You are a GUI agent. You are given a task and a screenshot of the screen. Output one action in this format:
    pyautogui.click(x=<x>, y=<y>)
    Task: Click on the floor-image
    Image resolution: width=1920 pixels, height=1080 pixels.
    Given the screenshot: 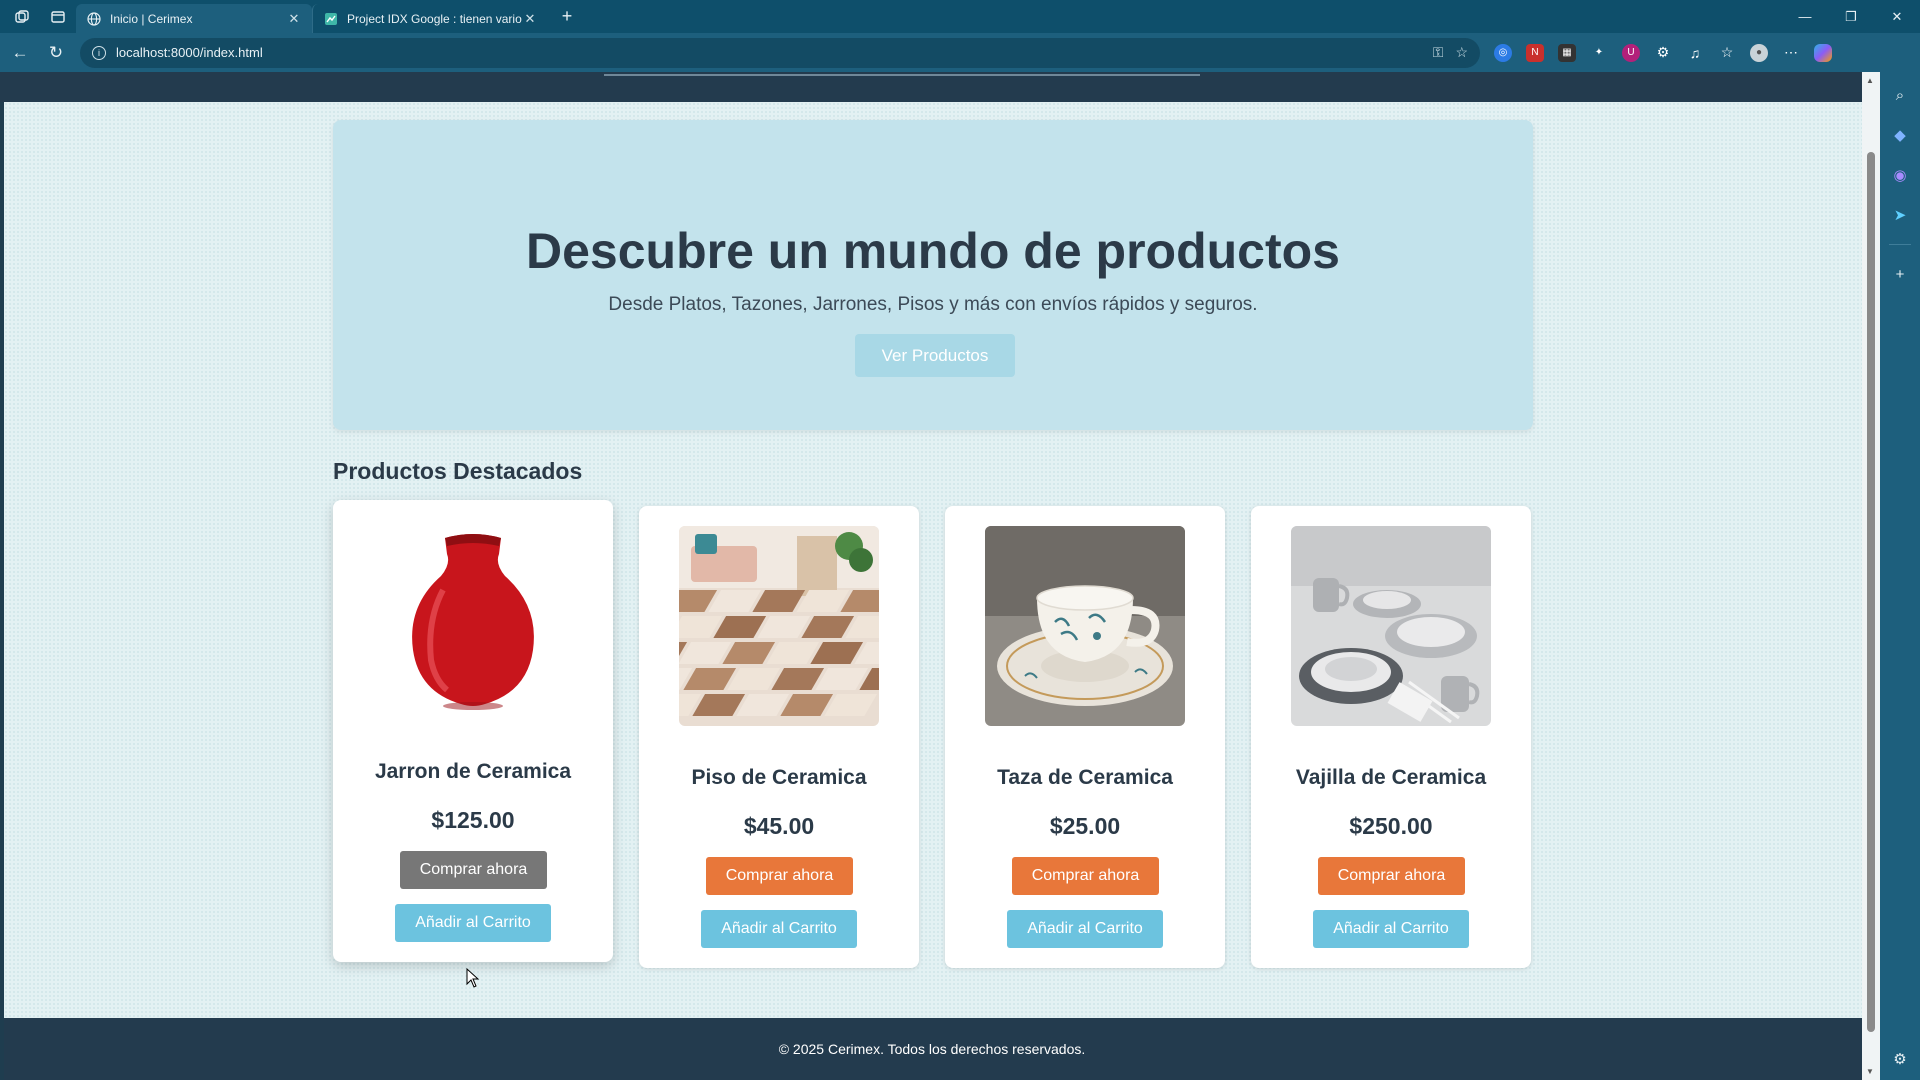 What is the action you would take?
    pyautogui.click(x=779, y=626)
    